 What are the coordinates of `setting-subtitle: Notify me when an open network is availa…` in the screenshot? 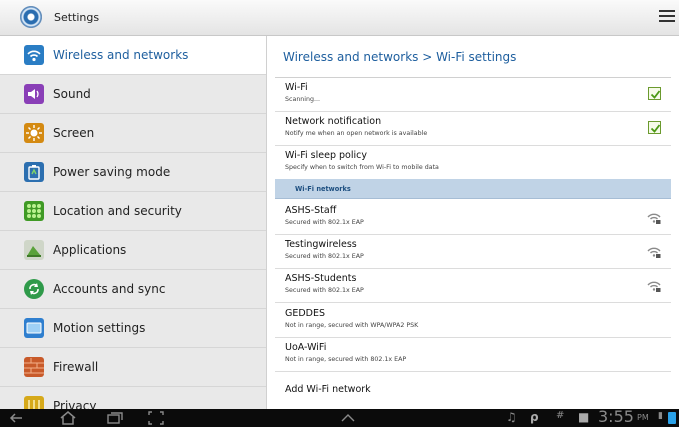 It's located at (356, 133).